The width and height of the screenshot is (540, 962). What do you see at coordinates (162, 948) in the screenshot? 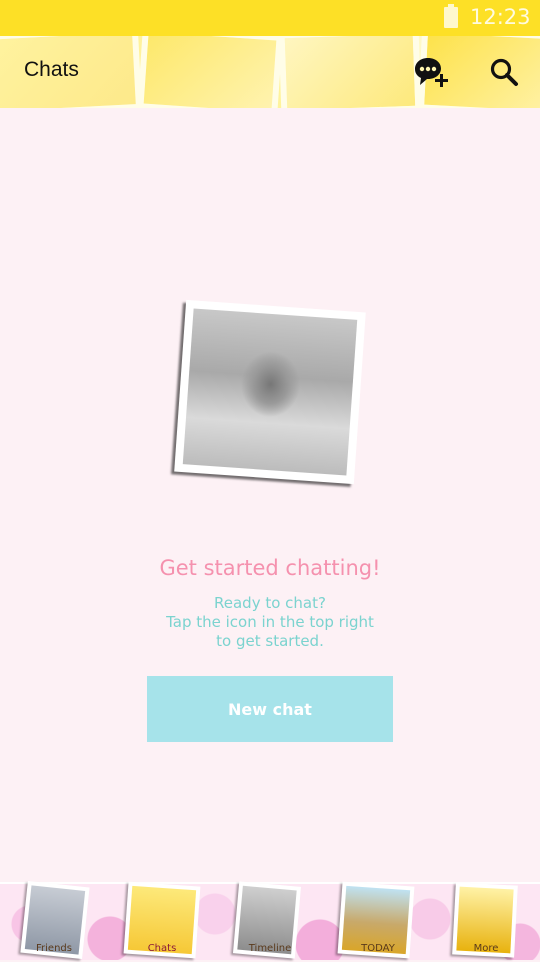
I see `tab-label: Chats` at bounding box center [162, 948].